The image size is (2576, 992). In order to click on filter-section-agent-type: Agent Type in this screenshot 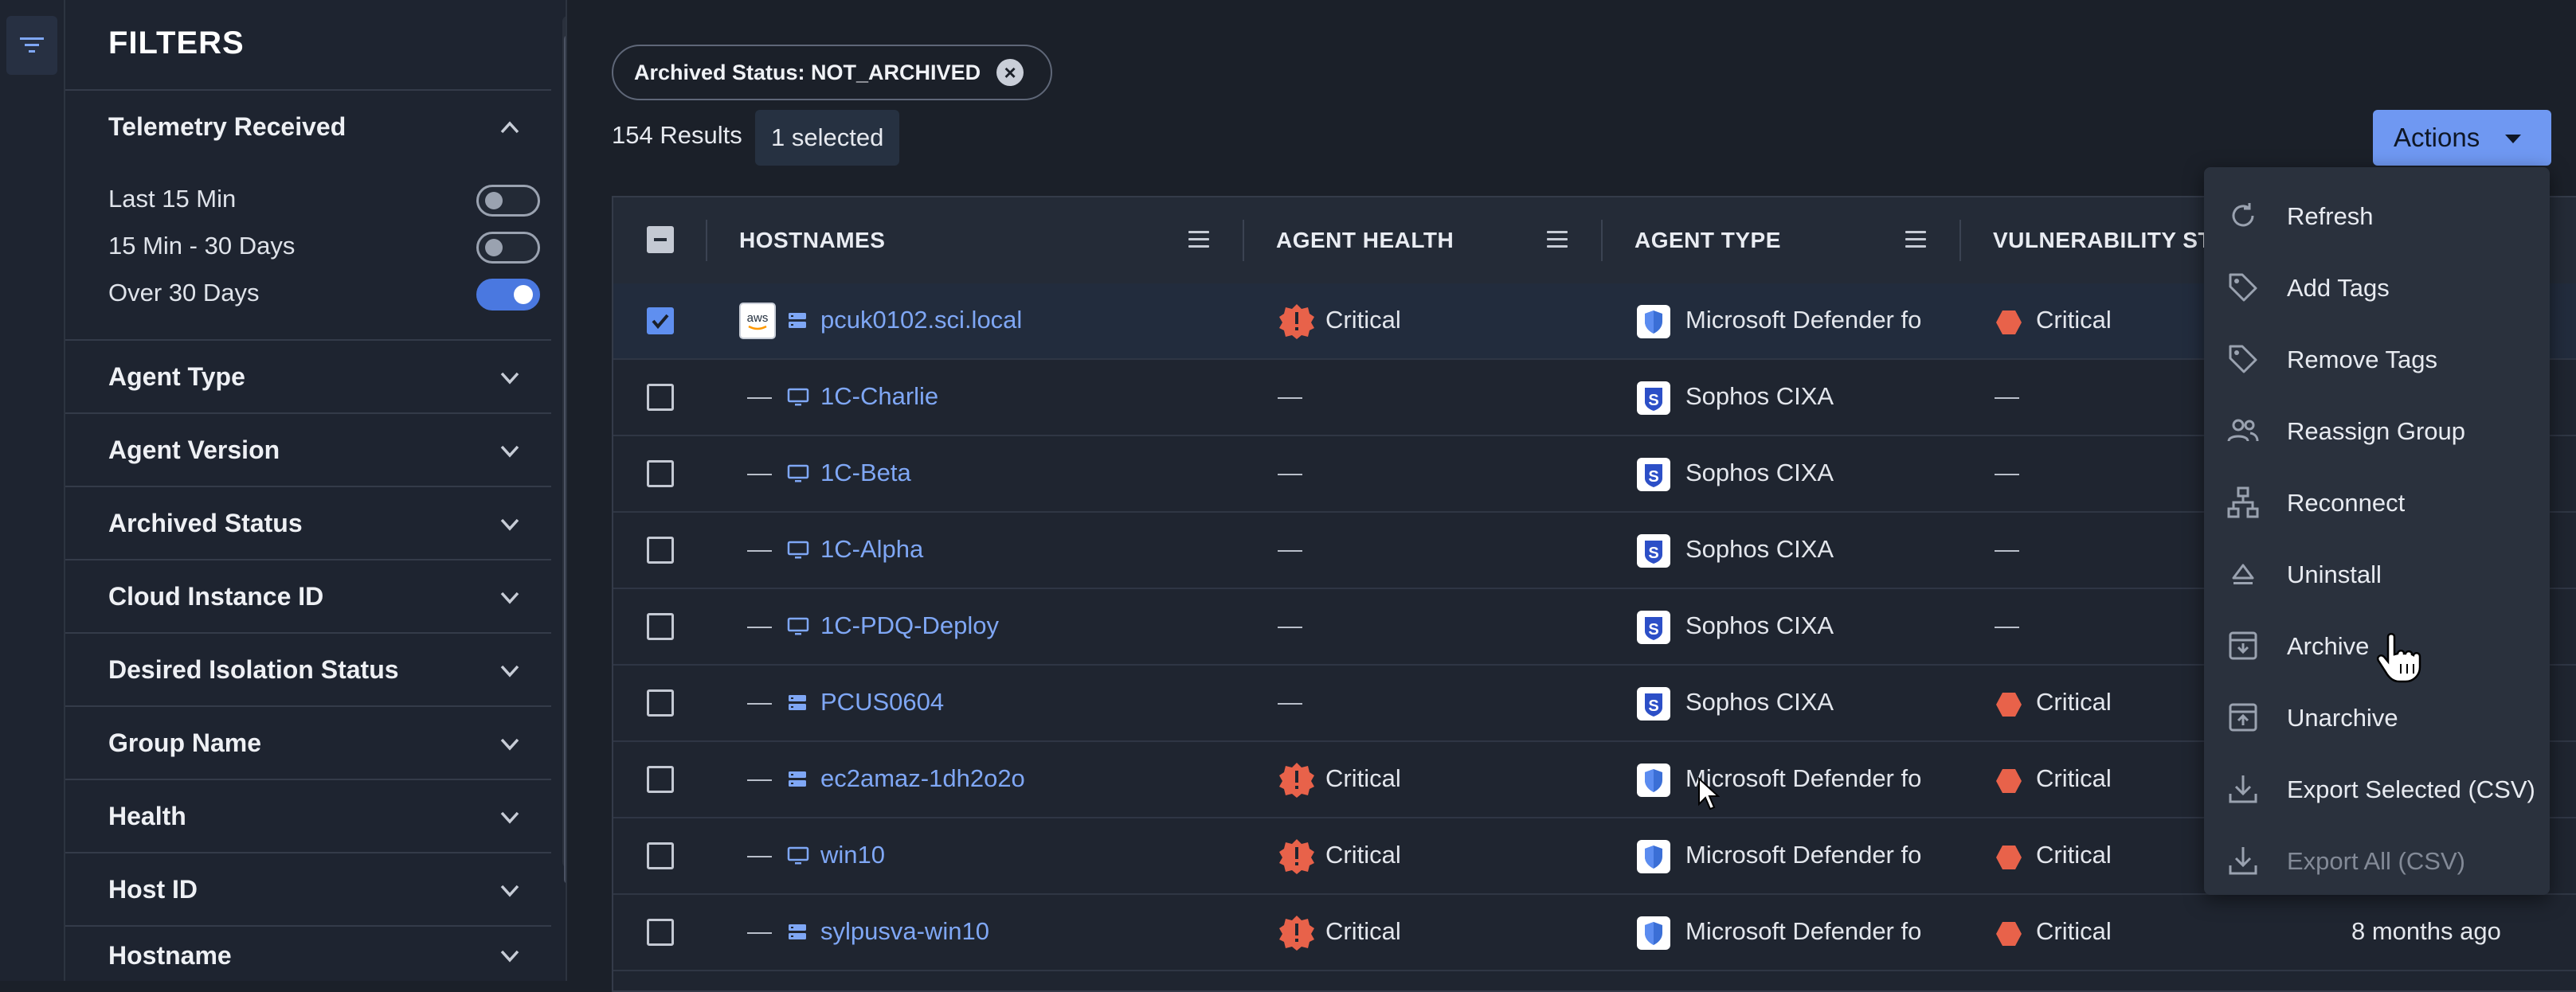, I will do `click(308, 375)`.